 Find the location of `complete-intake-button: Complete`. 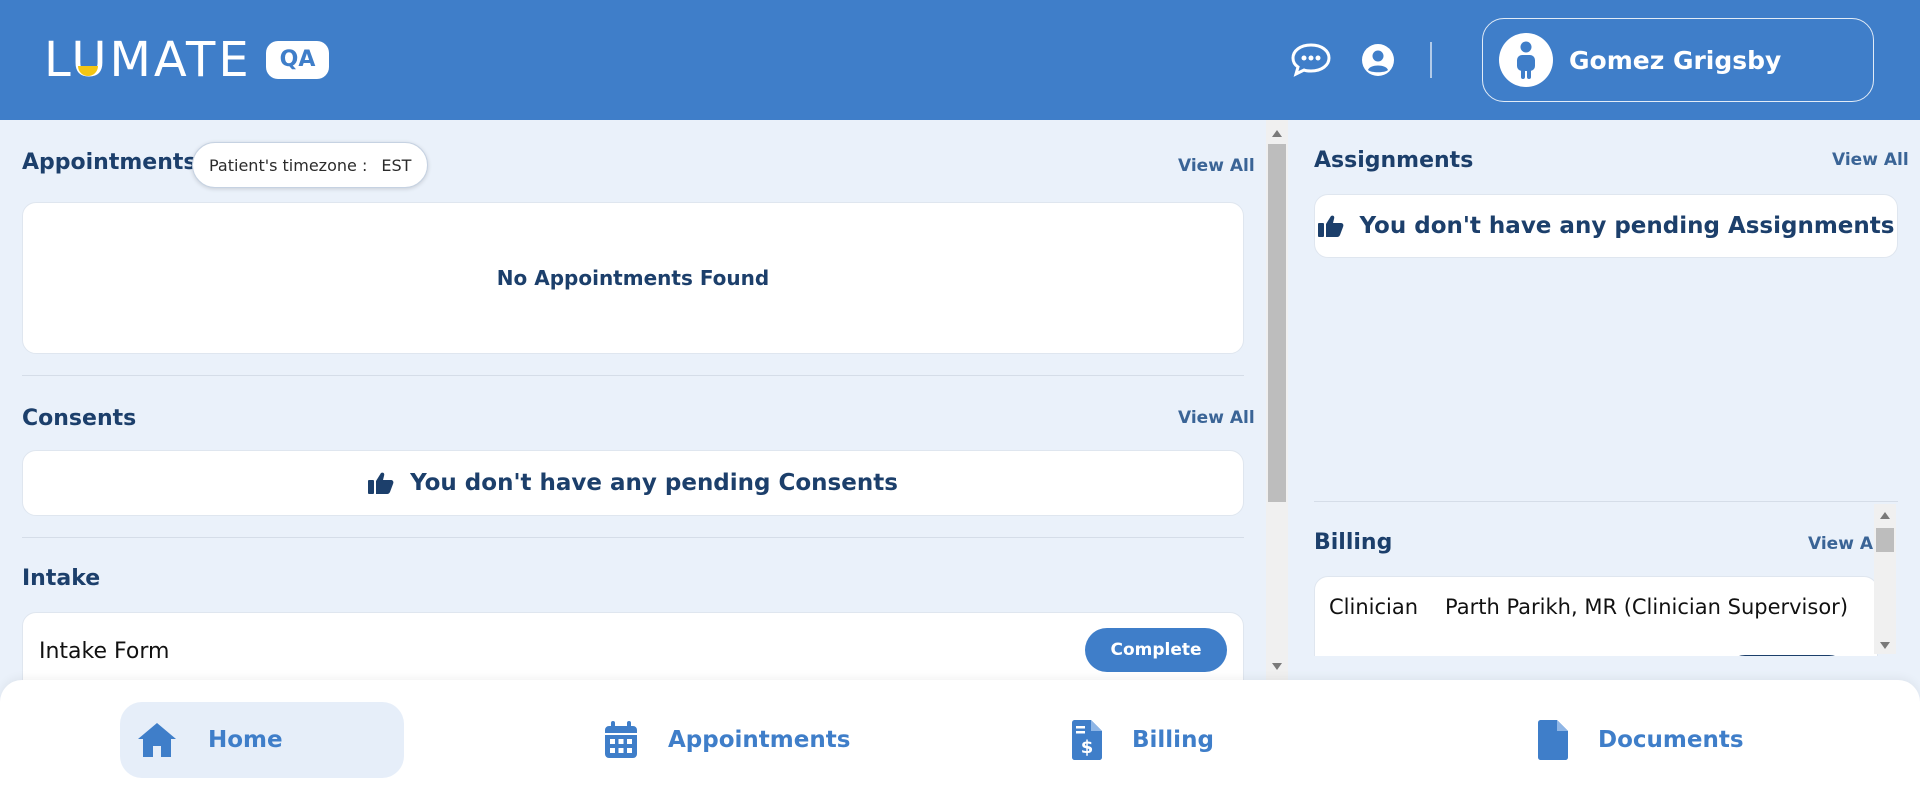

complete-intake-button: Complete is located at coordinates (1156, 650).